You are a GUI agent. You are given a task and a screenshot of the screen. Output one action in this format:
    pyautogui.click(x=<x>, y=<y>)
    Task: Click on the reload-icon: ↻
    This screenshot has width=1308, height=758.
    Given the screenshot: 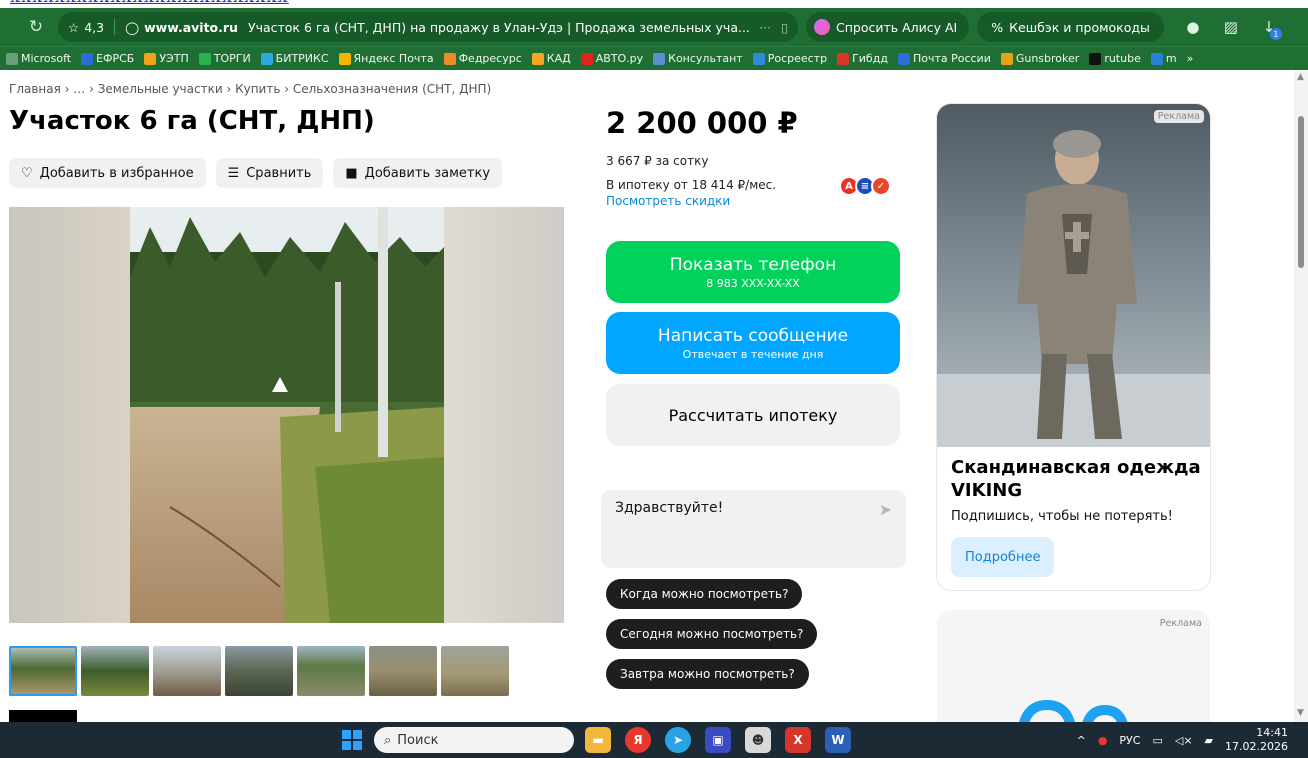 What is the action you would take?
    pyautogui.click(x=36, y=27)
    